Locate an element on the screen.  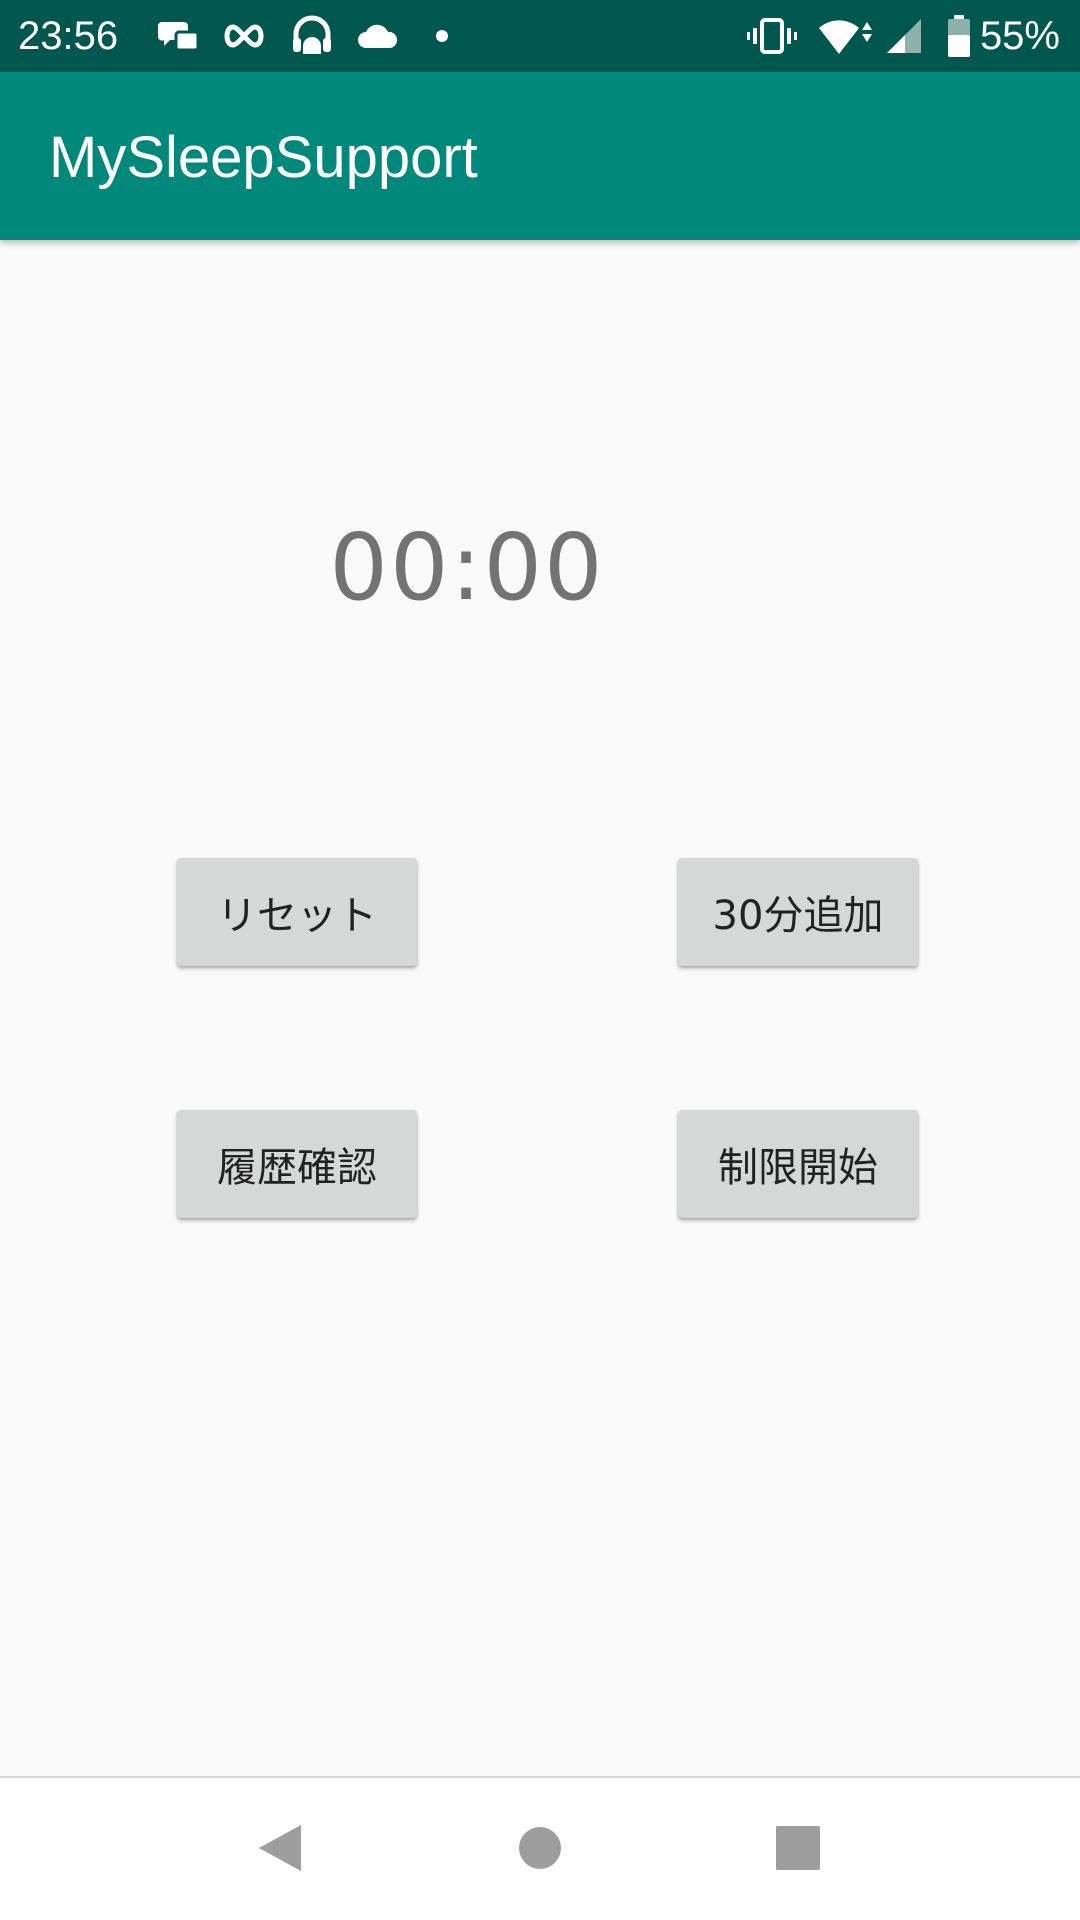
recents-icon is located at coordinates (798, 1850).